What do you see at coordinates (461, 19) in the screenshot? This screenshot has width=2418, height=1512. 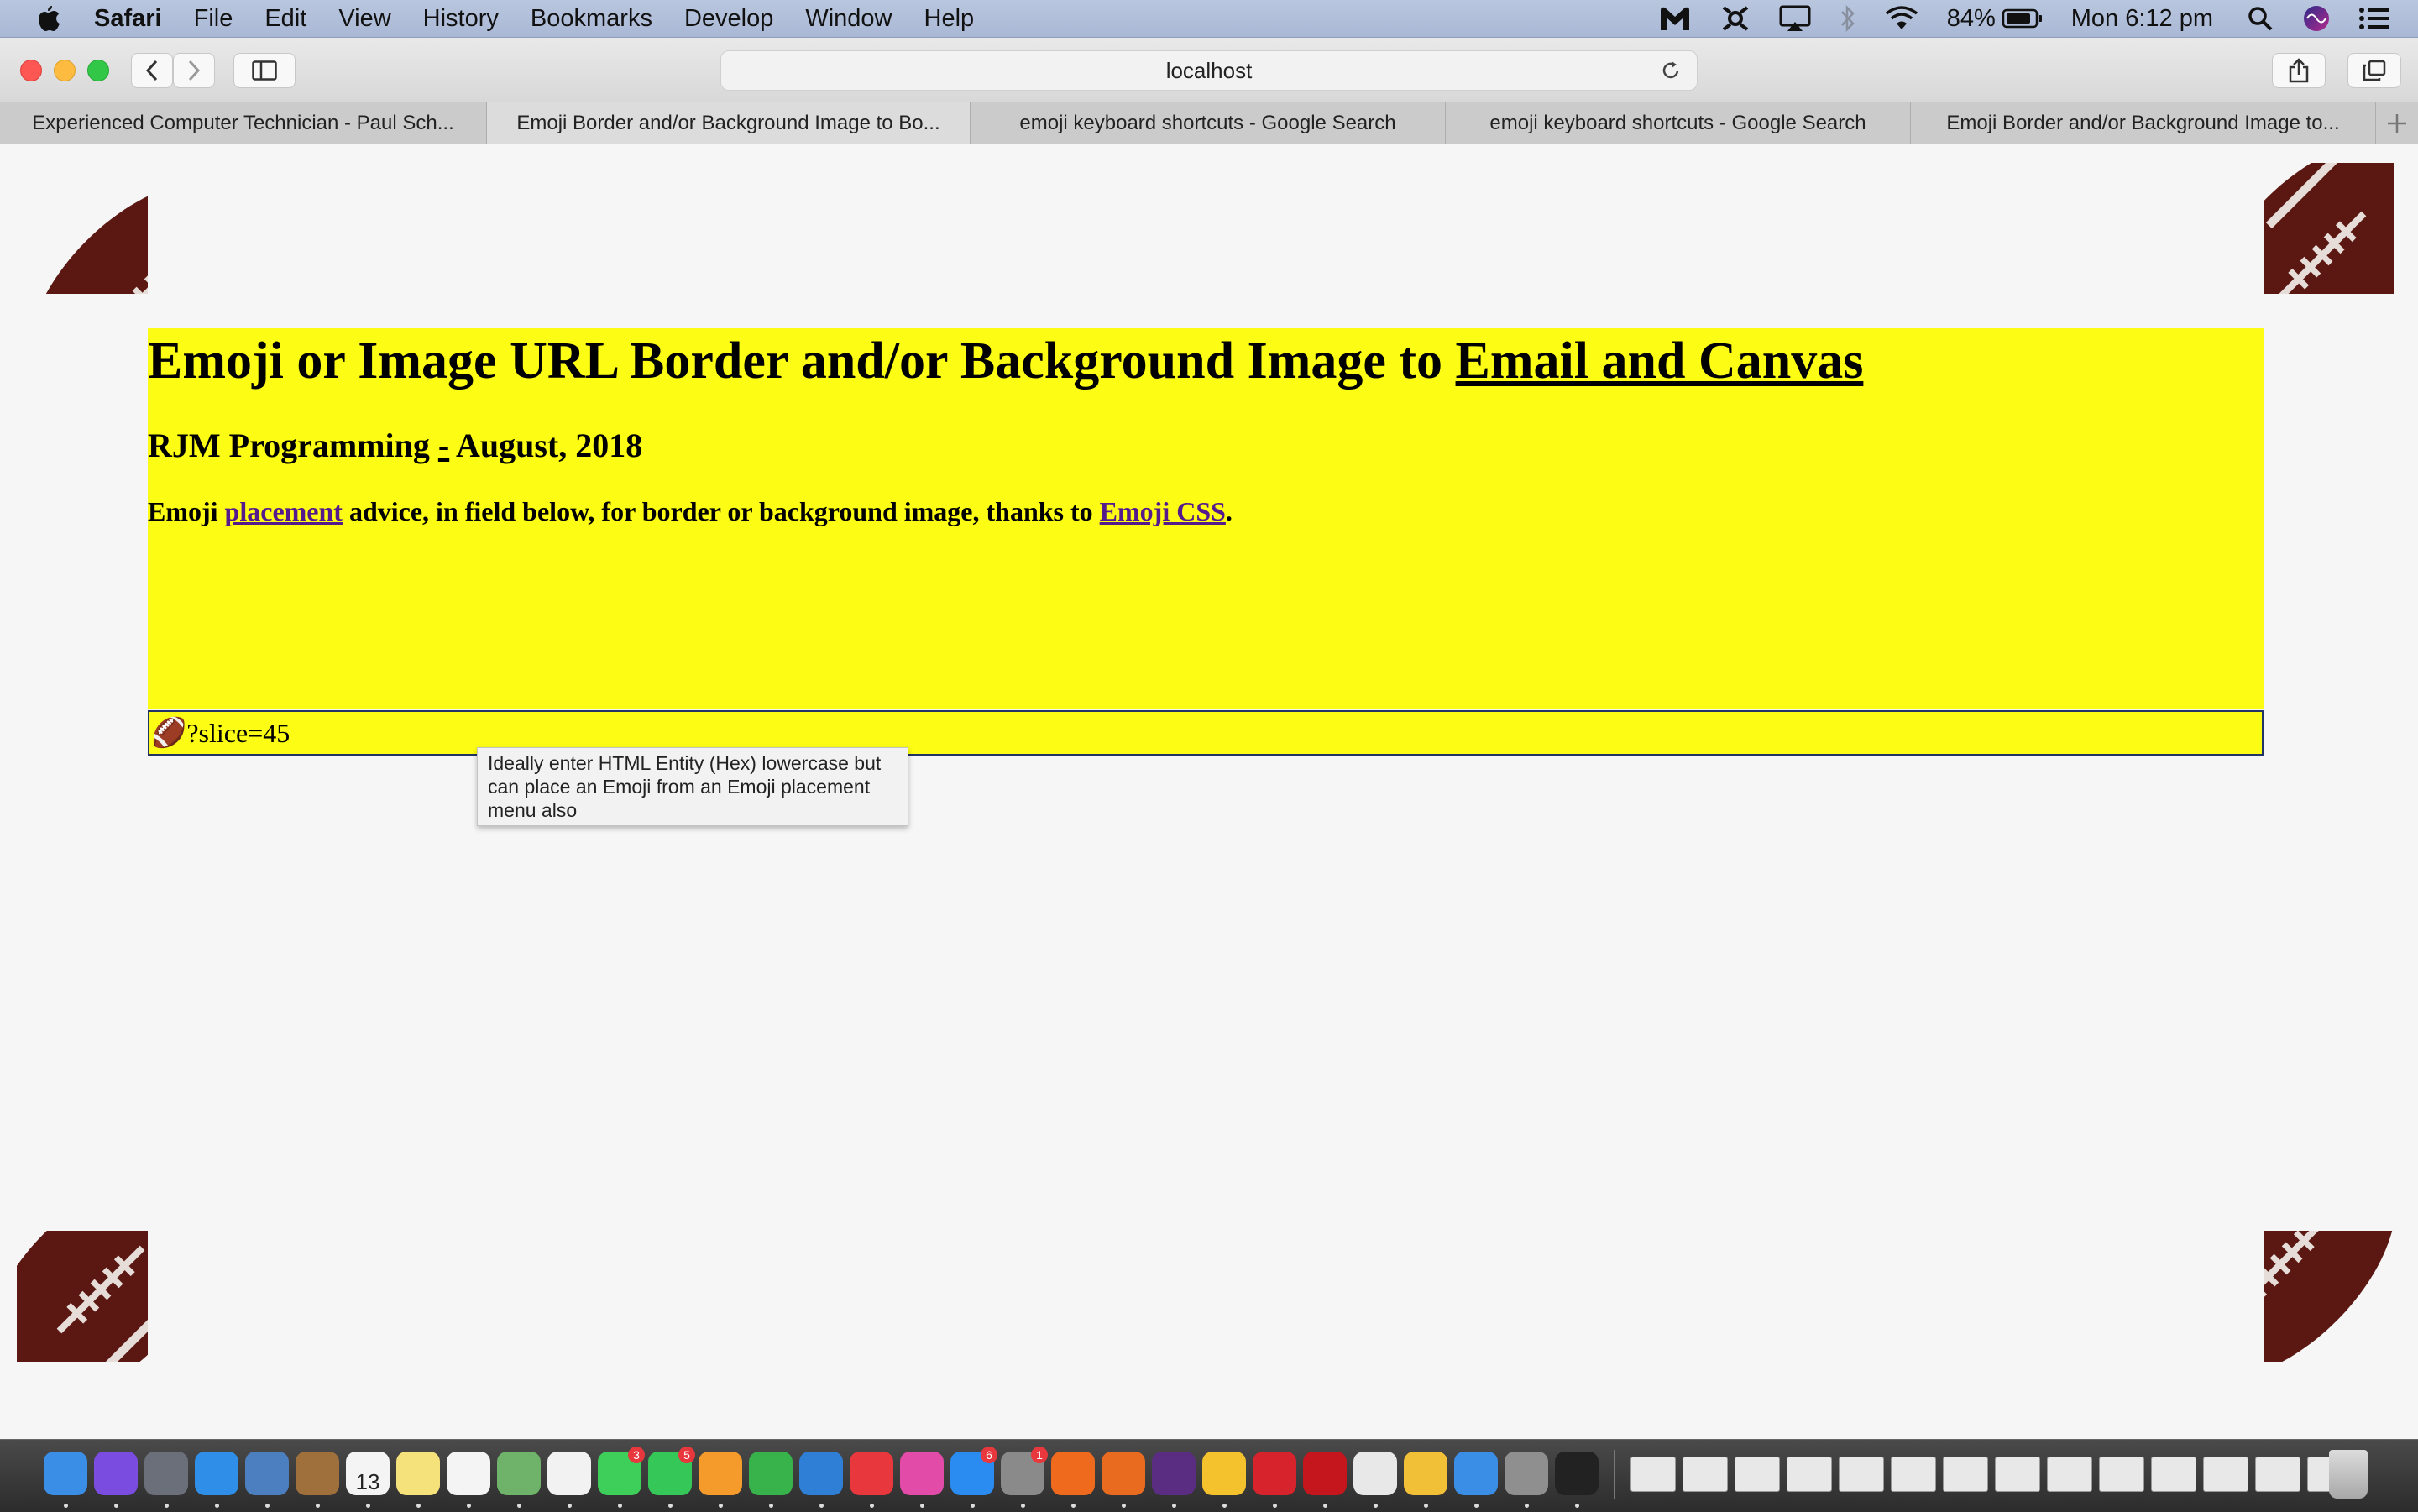 I see `menu-history: History` at bounding box center [461, 19].